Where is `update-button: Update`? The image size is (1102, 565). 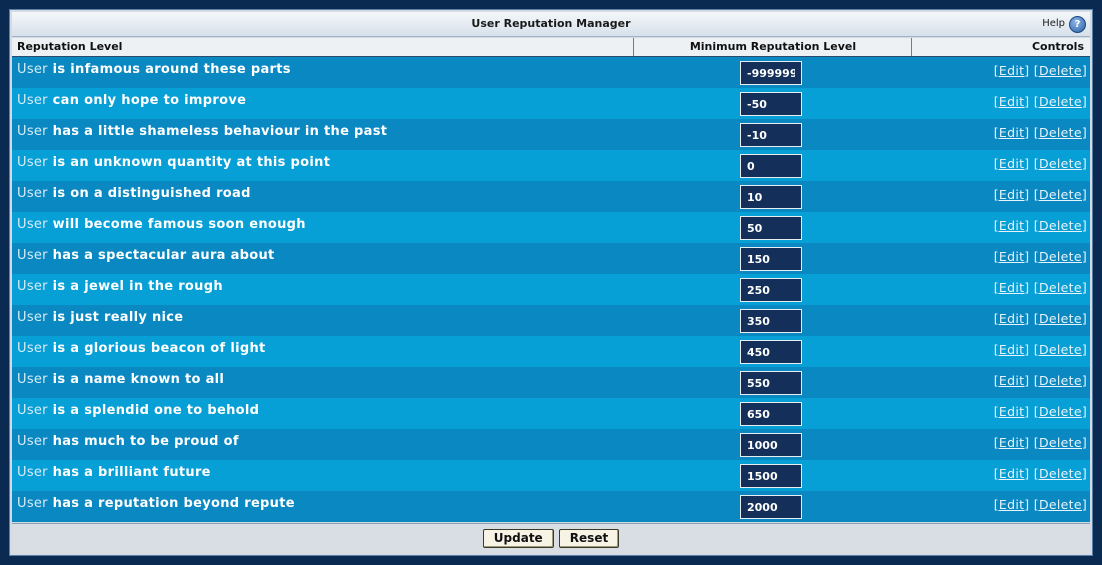 update-button: Update is located at coordinates (518, 538).